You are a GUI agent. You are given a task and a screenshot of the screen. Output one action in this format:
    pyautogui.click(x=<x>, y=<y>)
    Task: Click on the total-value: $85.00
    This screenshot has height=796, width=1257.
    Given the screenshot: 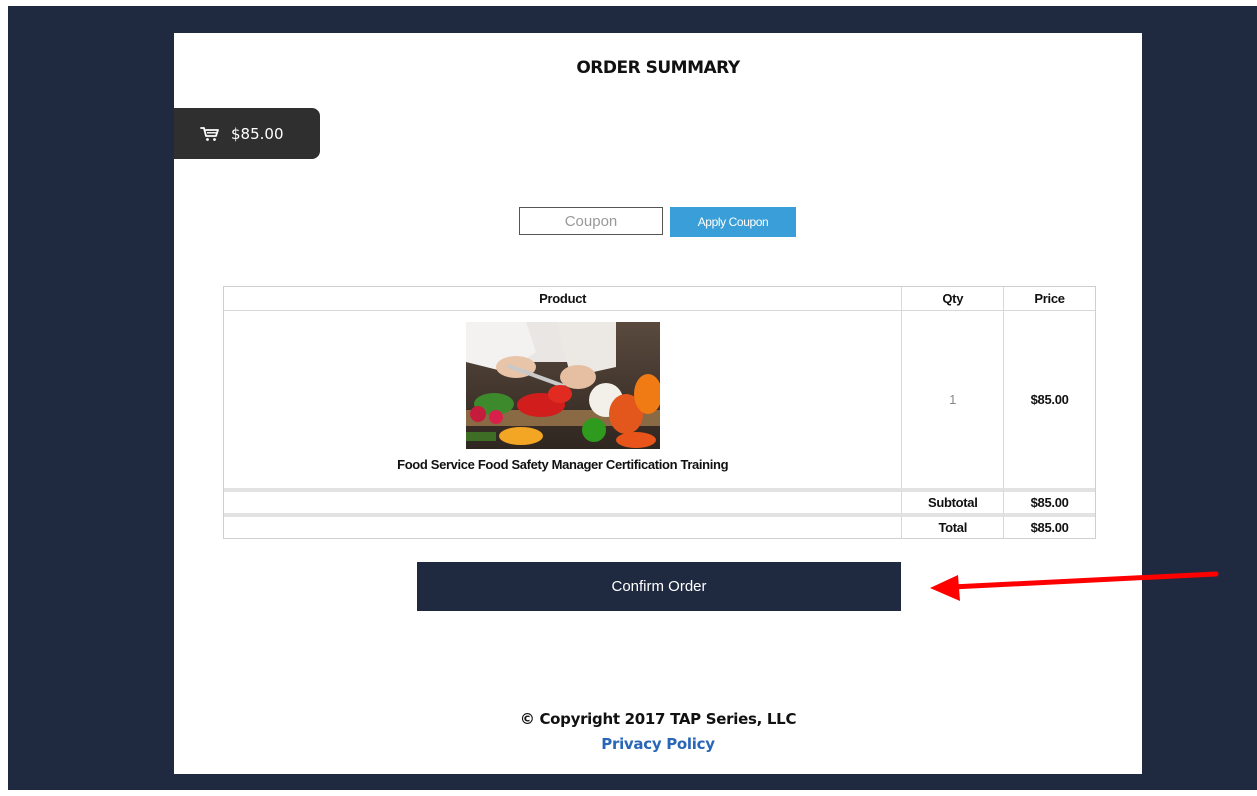 What is the action you would take?
    pyautogui.click(x=1049, y=525)
    